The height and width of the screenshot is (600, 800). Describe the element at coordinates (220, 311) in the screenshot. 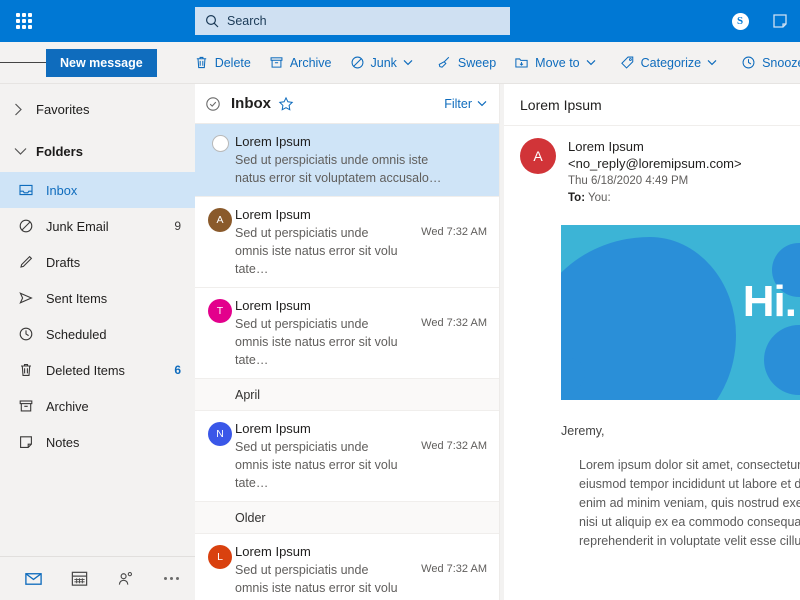

I see `avatar: T` at that location.